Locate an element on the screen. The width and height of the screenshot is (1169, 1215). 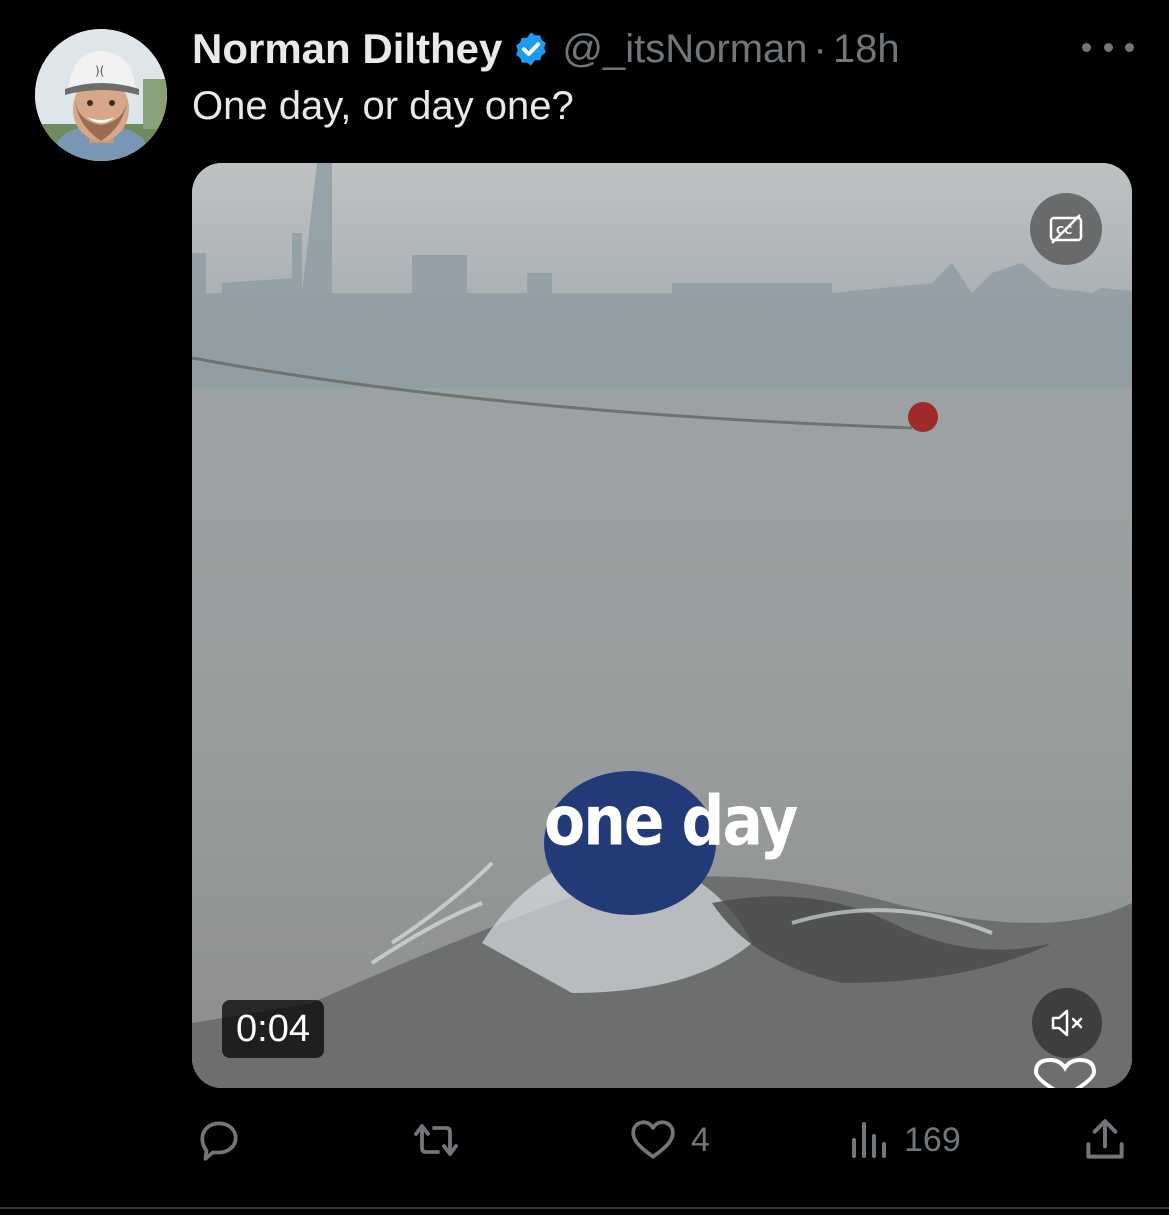
retweet-icon is located at coordinates (436, 1140).